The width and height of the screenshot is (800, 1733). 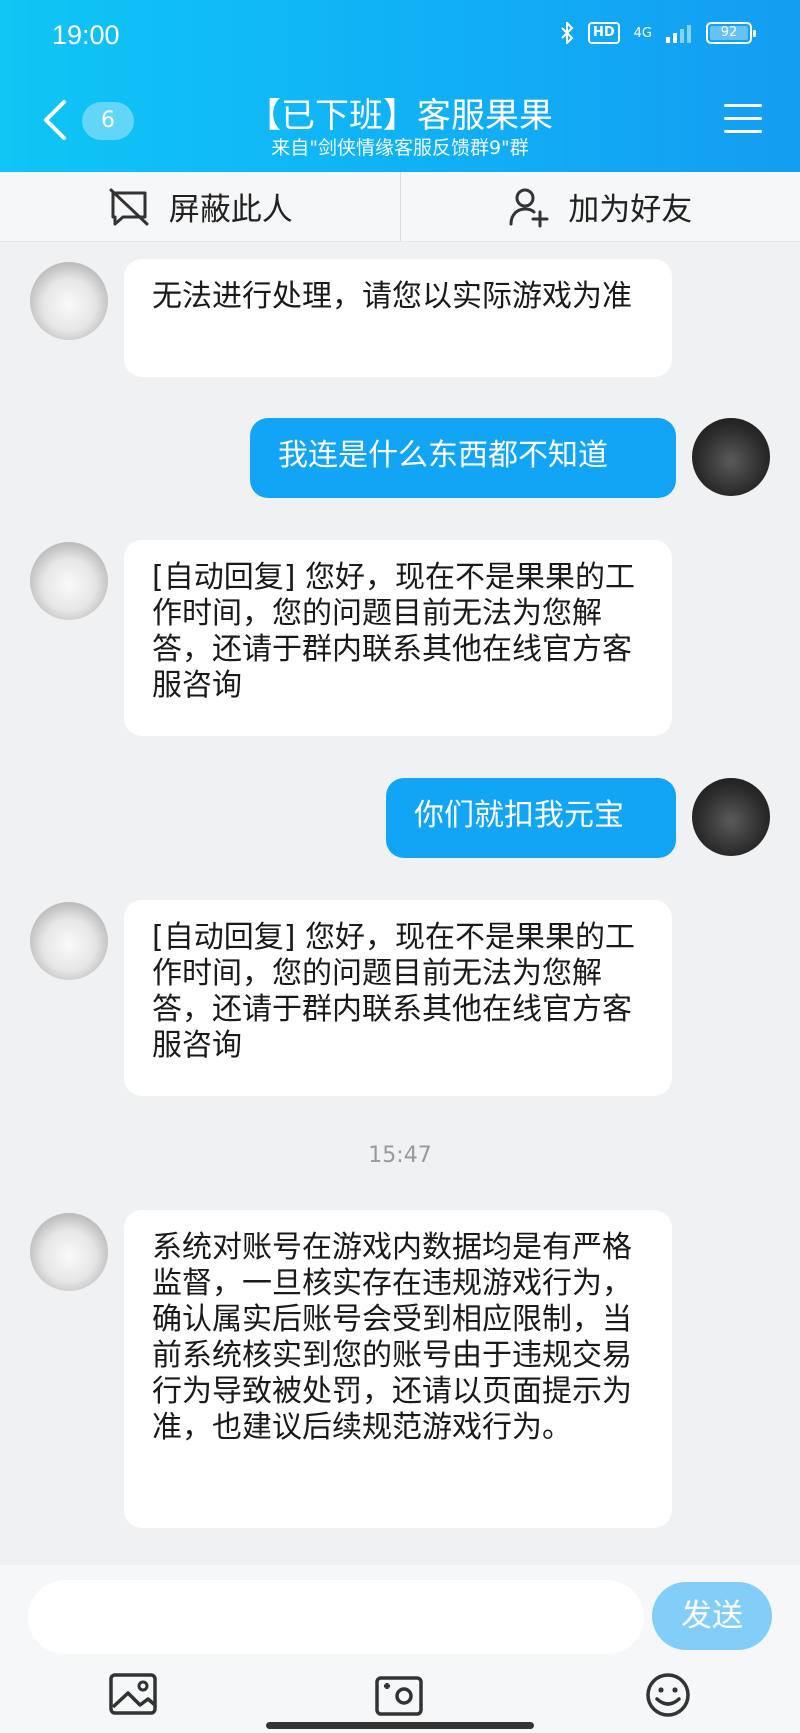 I want to click on input-area: 发送, so click(x=400, y=1649).